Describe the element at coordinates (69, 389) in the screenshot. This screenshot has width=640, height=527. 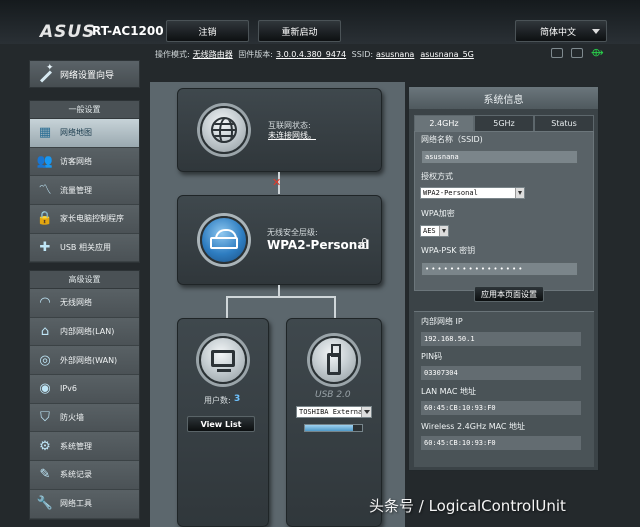
I see `sidebar-item-label: IPv6` at that location.